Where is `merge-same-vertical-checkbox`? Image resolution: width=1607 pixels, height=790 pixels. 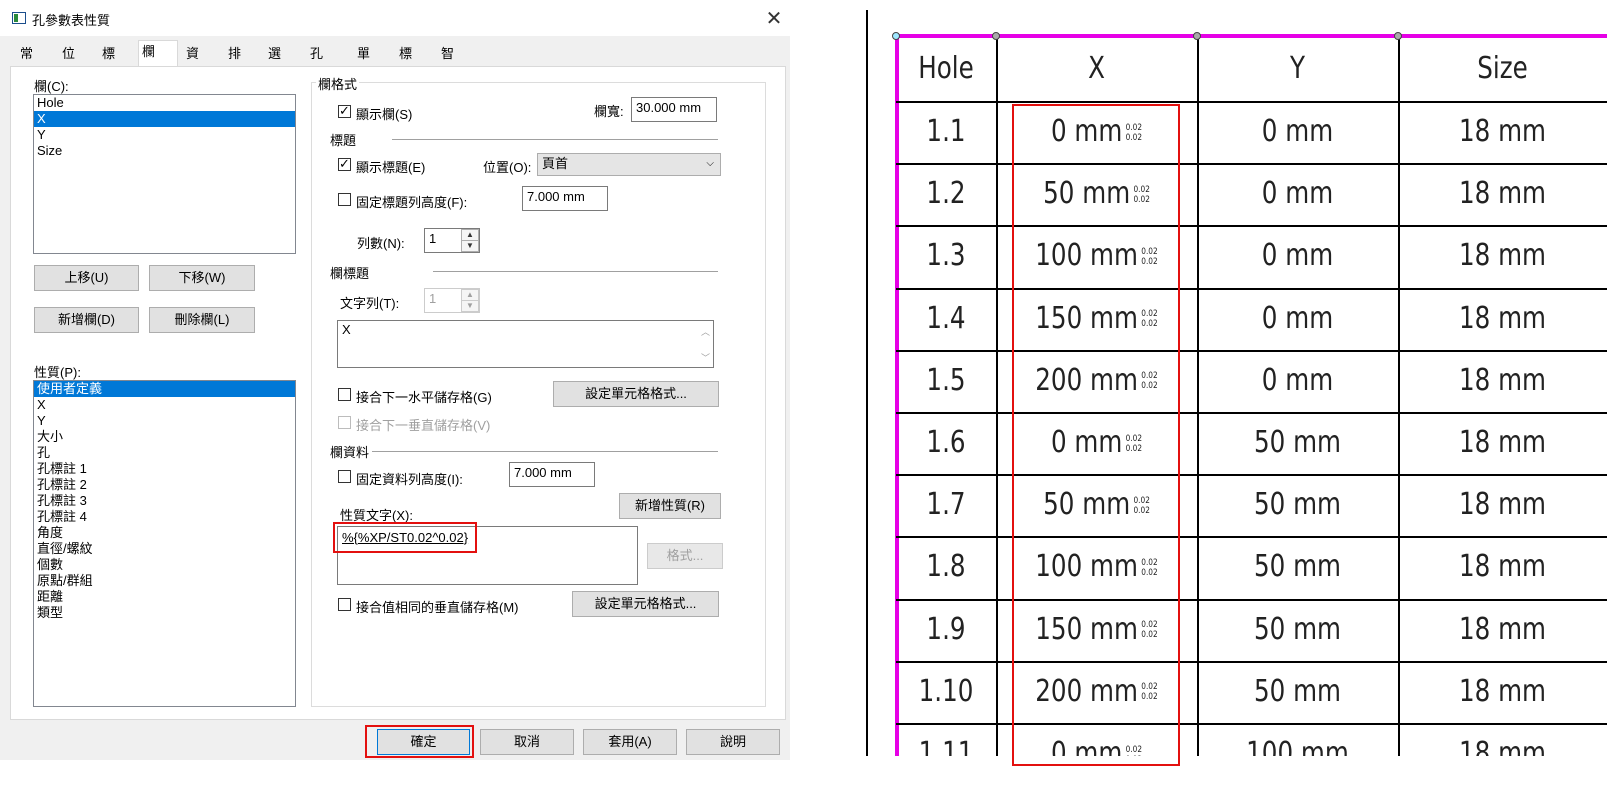 merge-same-vertical-checkbox is located at coordinates (344, 604).